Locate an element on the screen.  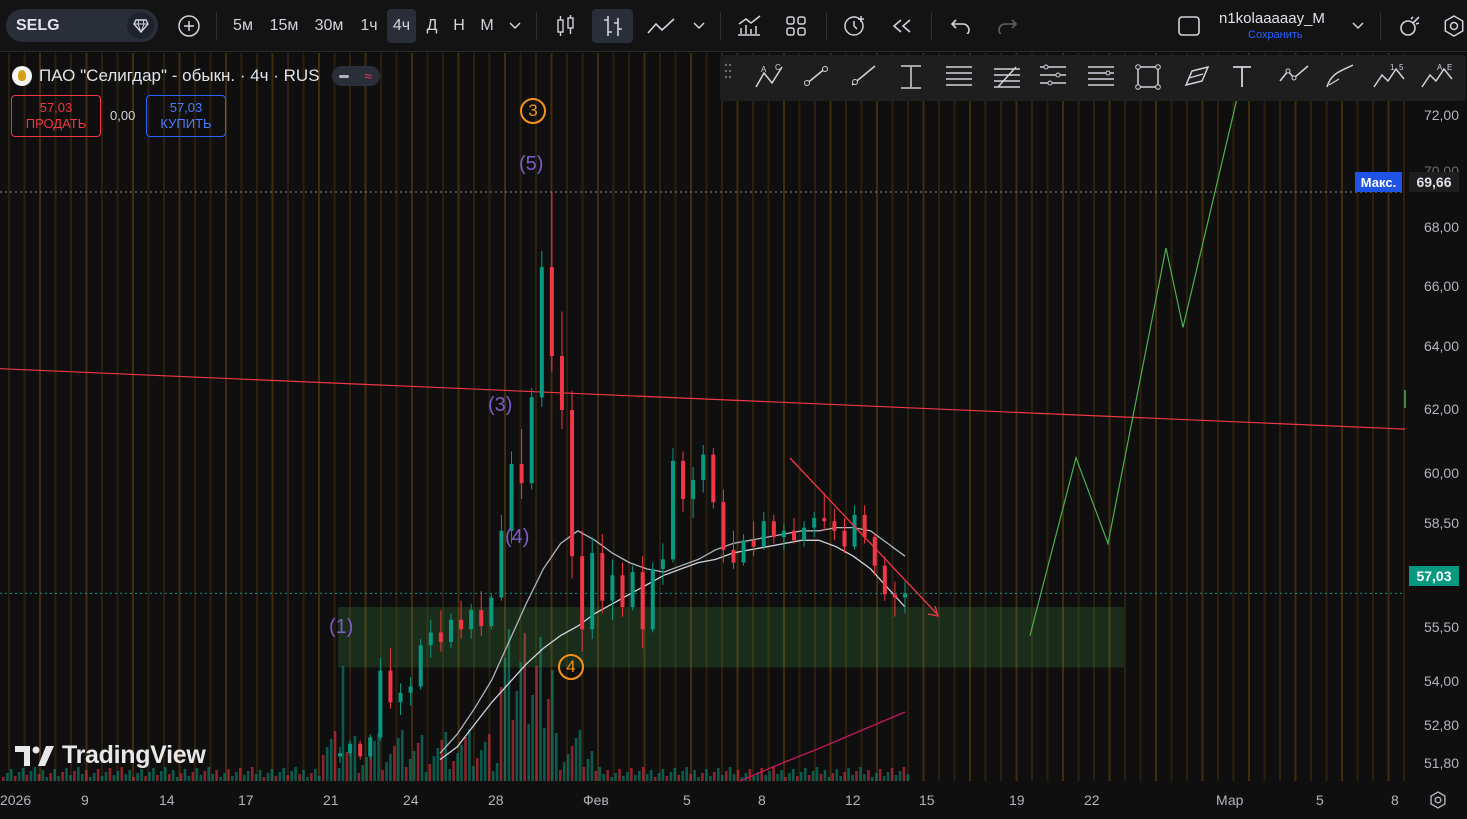
sell-button: 57,03 ПРОДАТЬ is located at coordinates (56, 116).